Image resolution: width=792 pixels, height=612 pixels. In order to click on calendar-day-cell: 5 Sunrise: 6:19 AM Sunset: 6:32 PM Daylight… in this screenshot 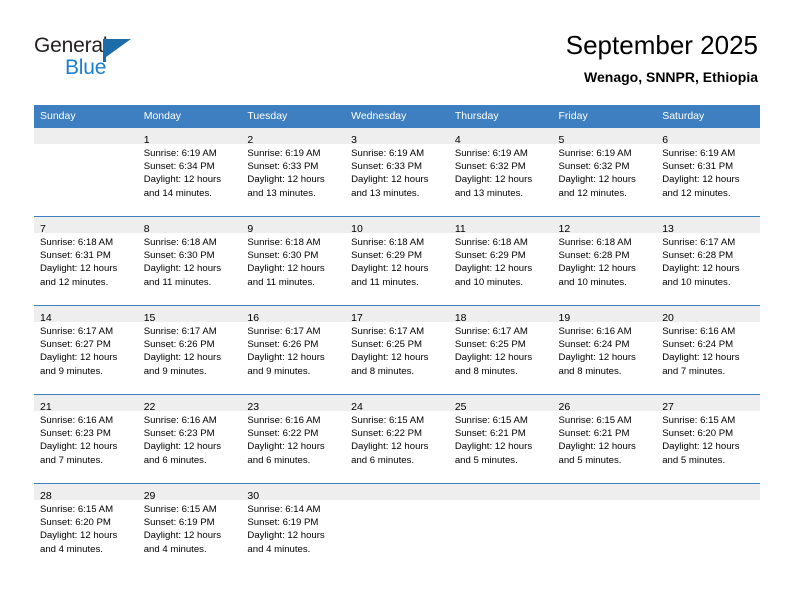, I will do `click(604, 172)`.